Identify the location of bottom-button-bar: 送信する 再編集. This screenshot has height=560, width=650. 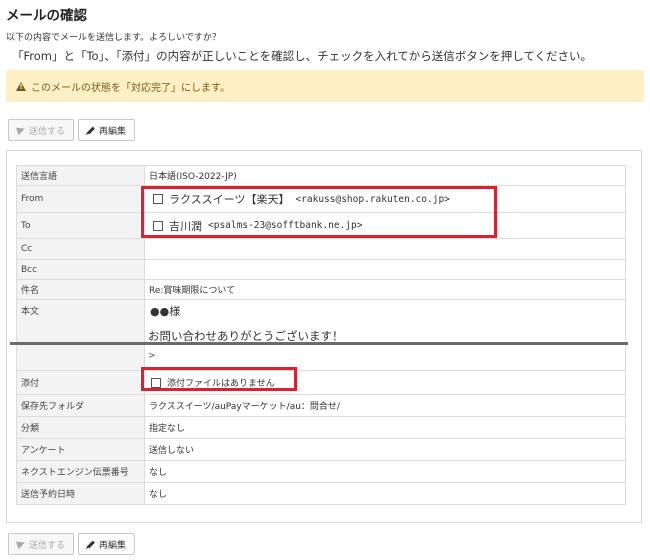
(72, 544).